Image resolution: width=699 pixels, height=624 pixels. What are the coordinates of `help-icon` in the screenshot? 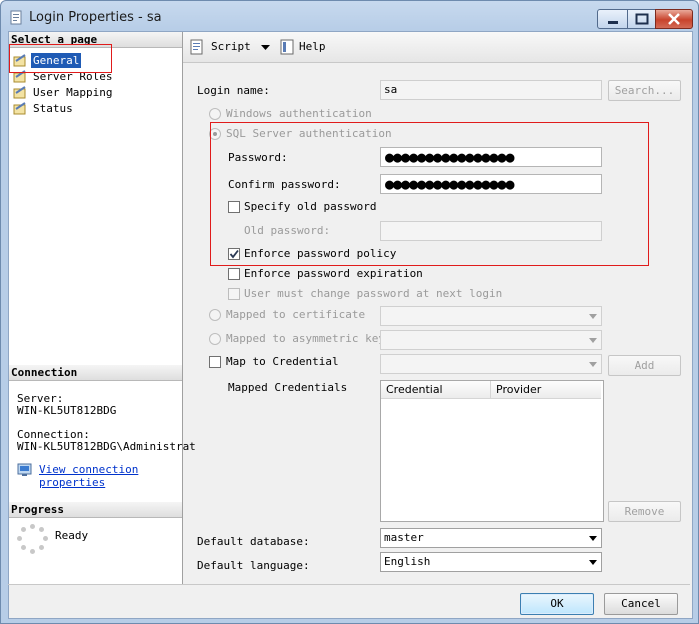 It's located at (287, 47).